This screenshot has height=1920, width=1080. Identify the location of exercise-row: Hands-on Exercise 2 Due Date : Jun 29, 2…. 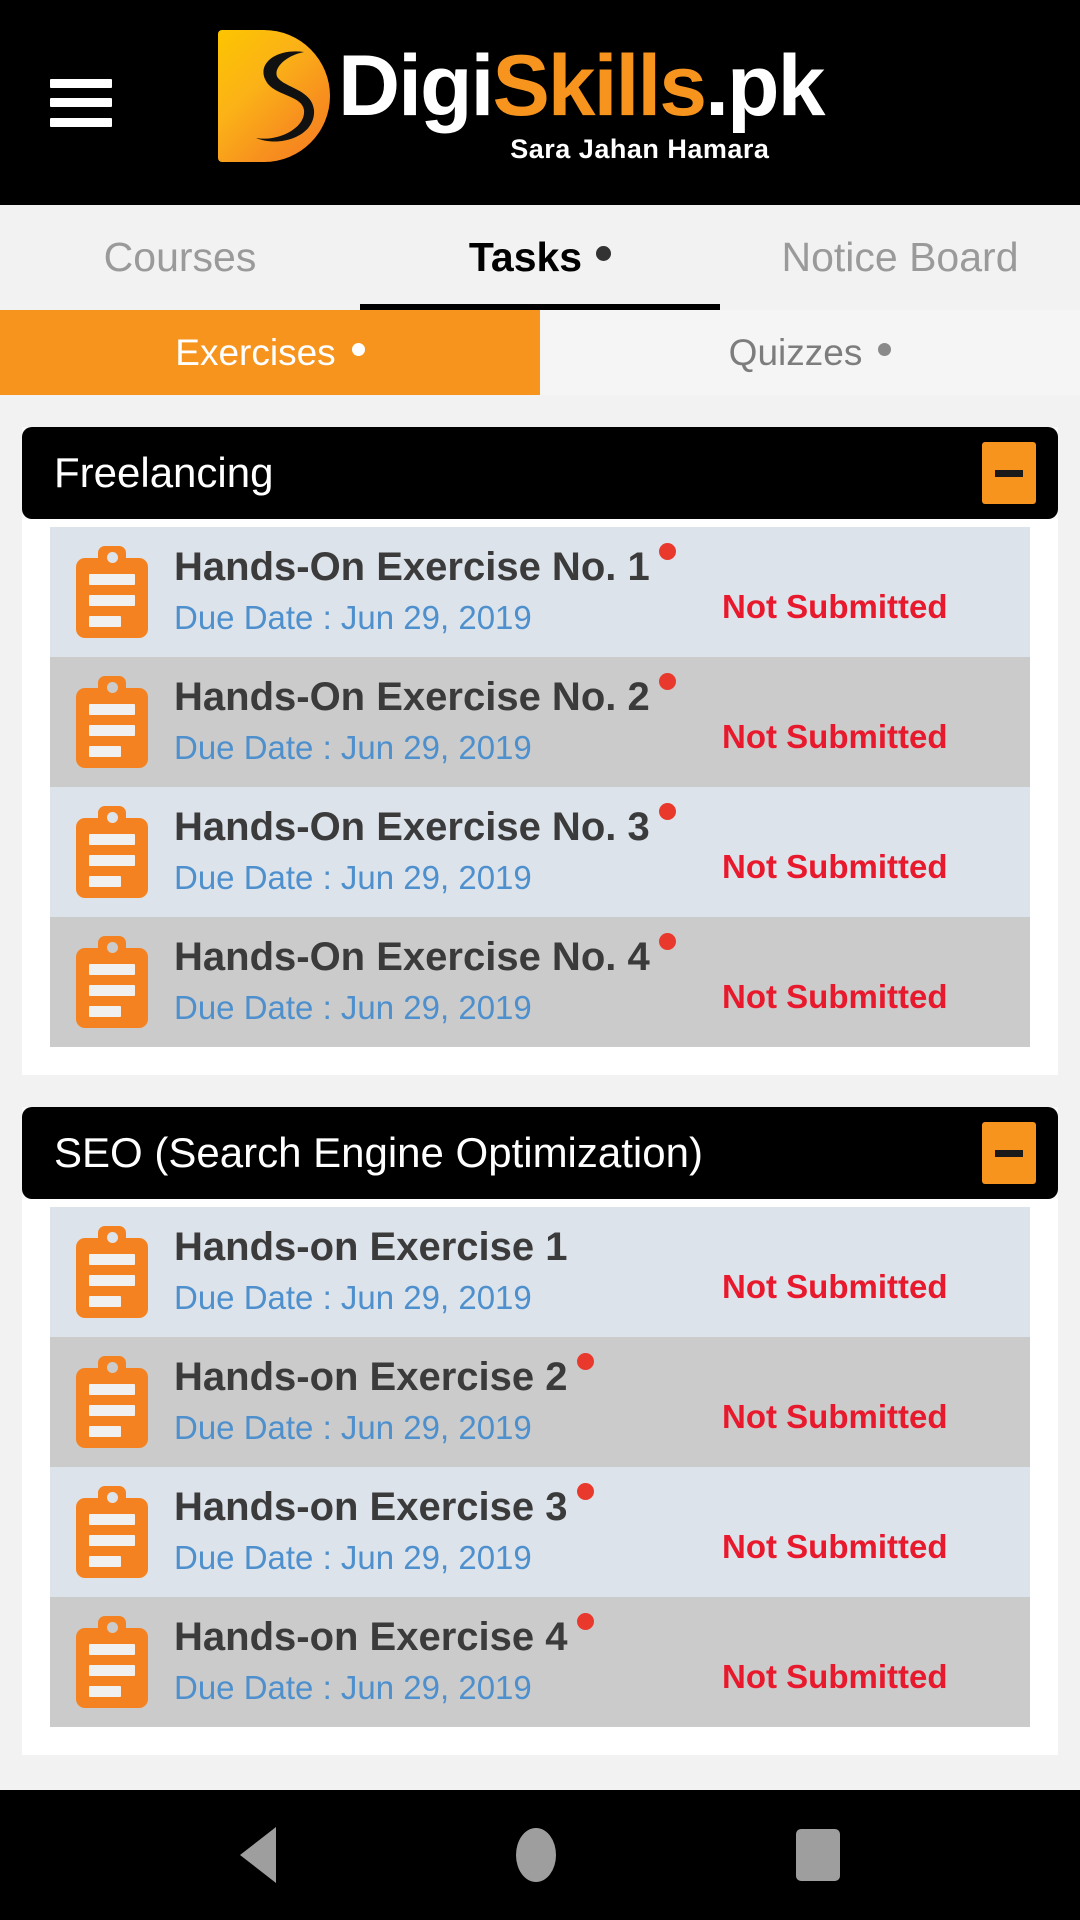
(540, 1402).